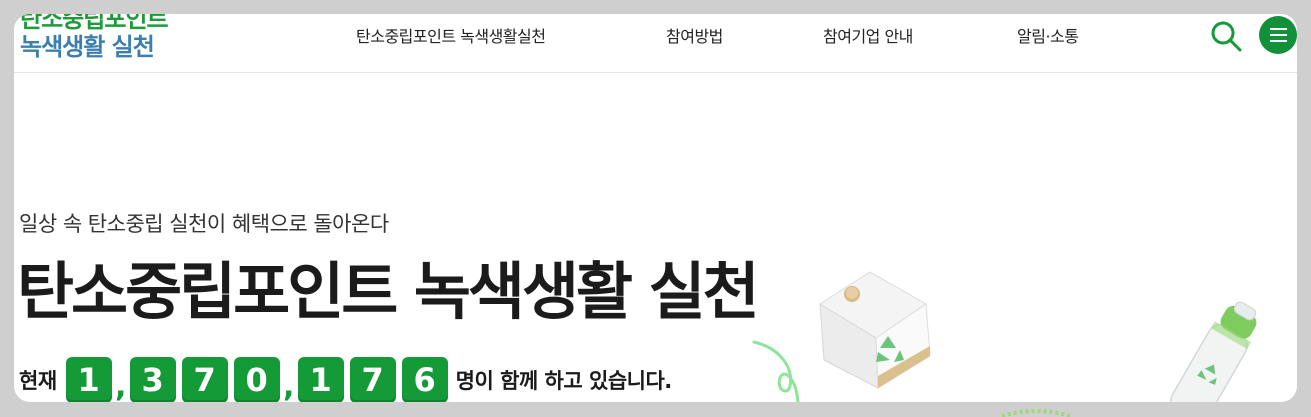 The height and width of the screenshot is (417, 1311). I want to click on swirl-decoration-icon, so click(776, 371).